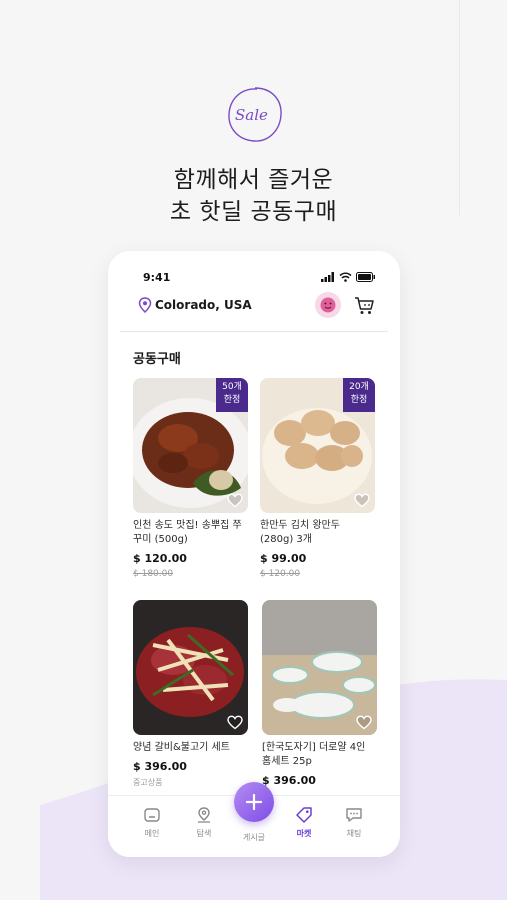  What do you see at coordinates (145, 305) in the screenshot?
I see `location-pin-icon` at bounding box center [145, 305].